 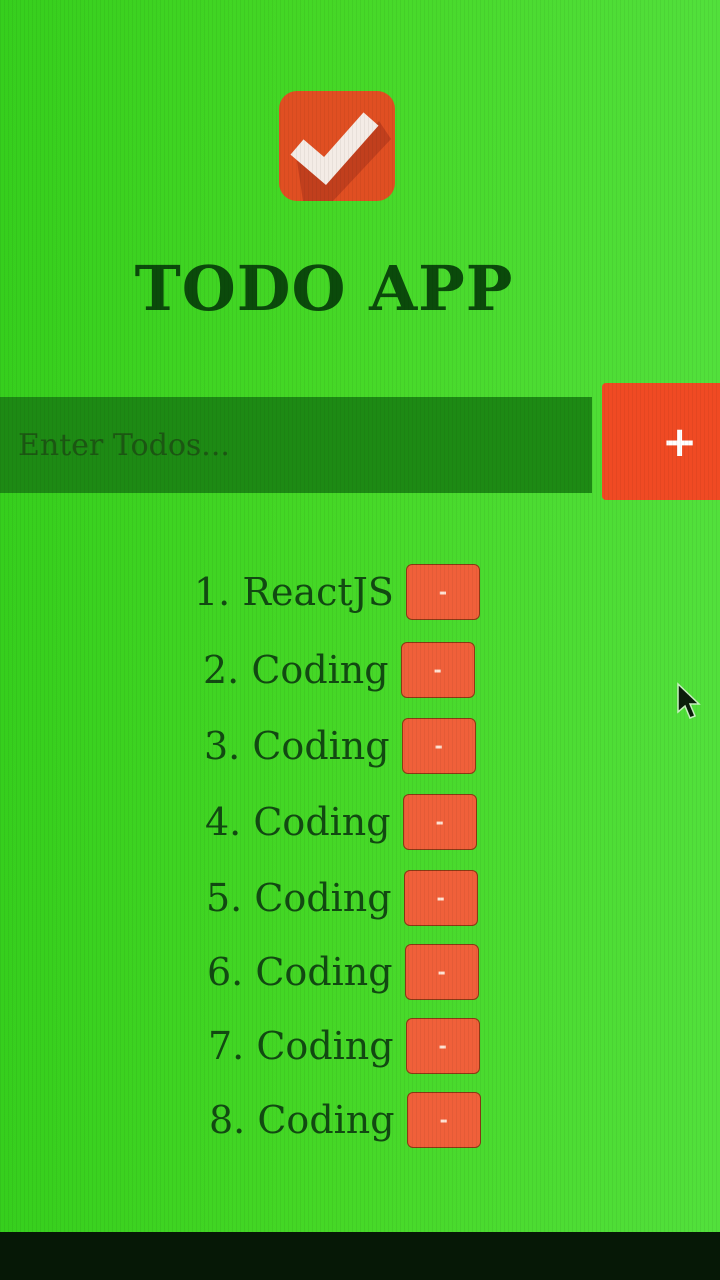 I want to click on todo-input, so click(x=296, y=445).